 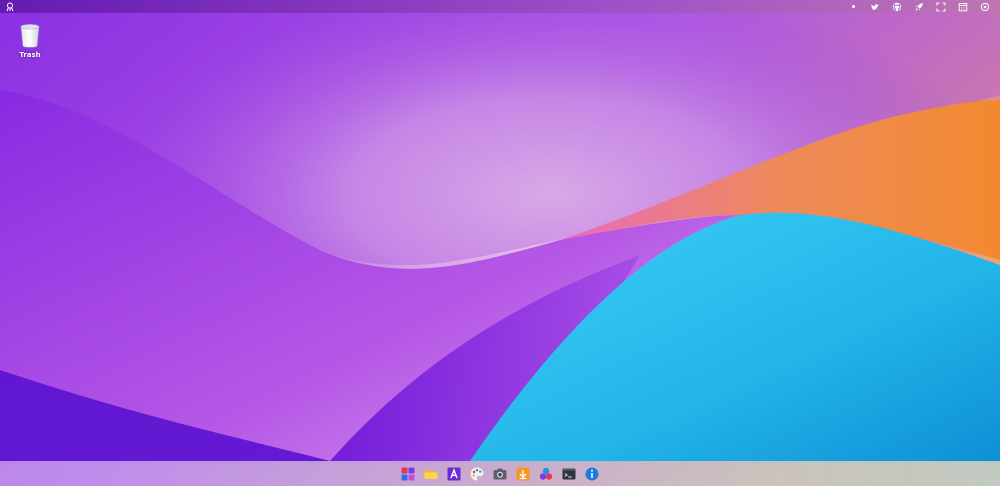 I want to click on fullscreen-icon, so click(x=941, y=6).